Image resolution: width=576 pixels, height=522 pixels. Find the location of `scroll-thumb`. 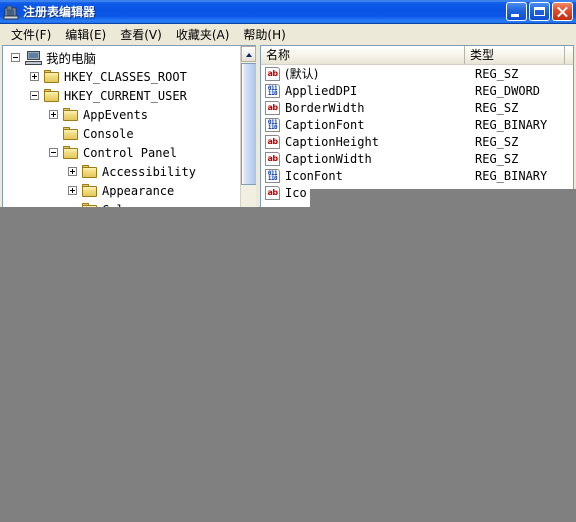

scroll-thumb is located at coordinates (248, 124).